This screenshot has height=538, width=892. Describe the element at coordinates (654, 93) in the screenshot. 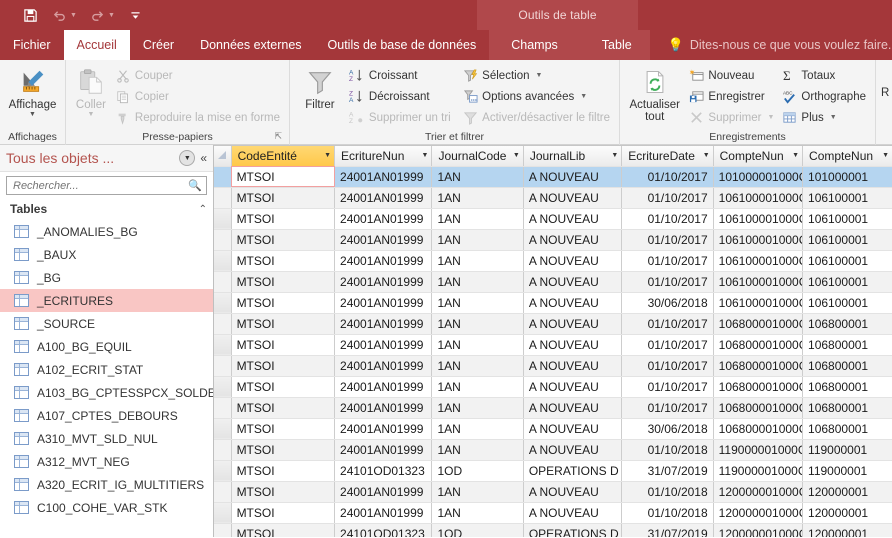

I see `refresh-all-button: Actualiser tout` at that location.